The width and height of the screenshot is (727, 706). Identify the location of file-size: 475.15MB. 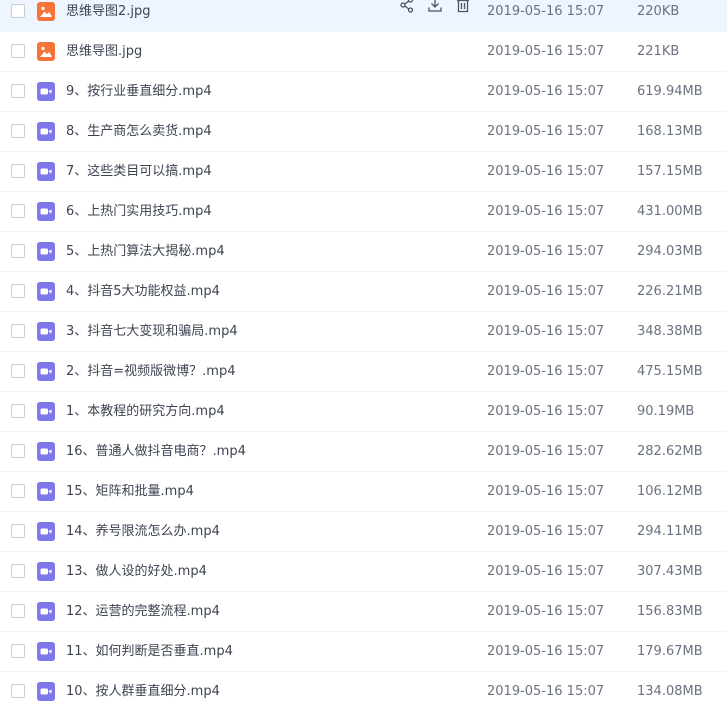
(670, 371).